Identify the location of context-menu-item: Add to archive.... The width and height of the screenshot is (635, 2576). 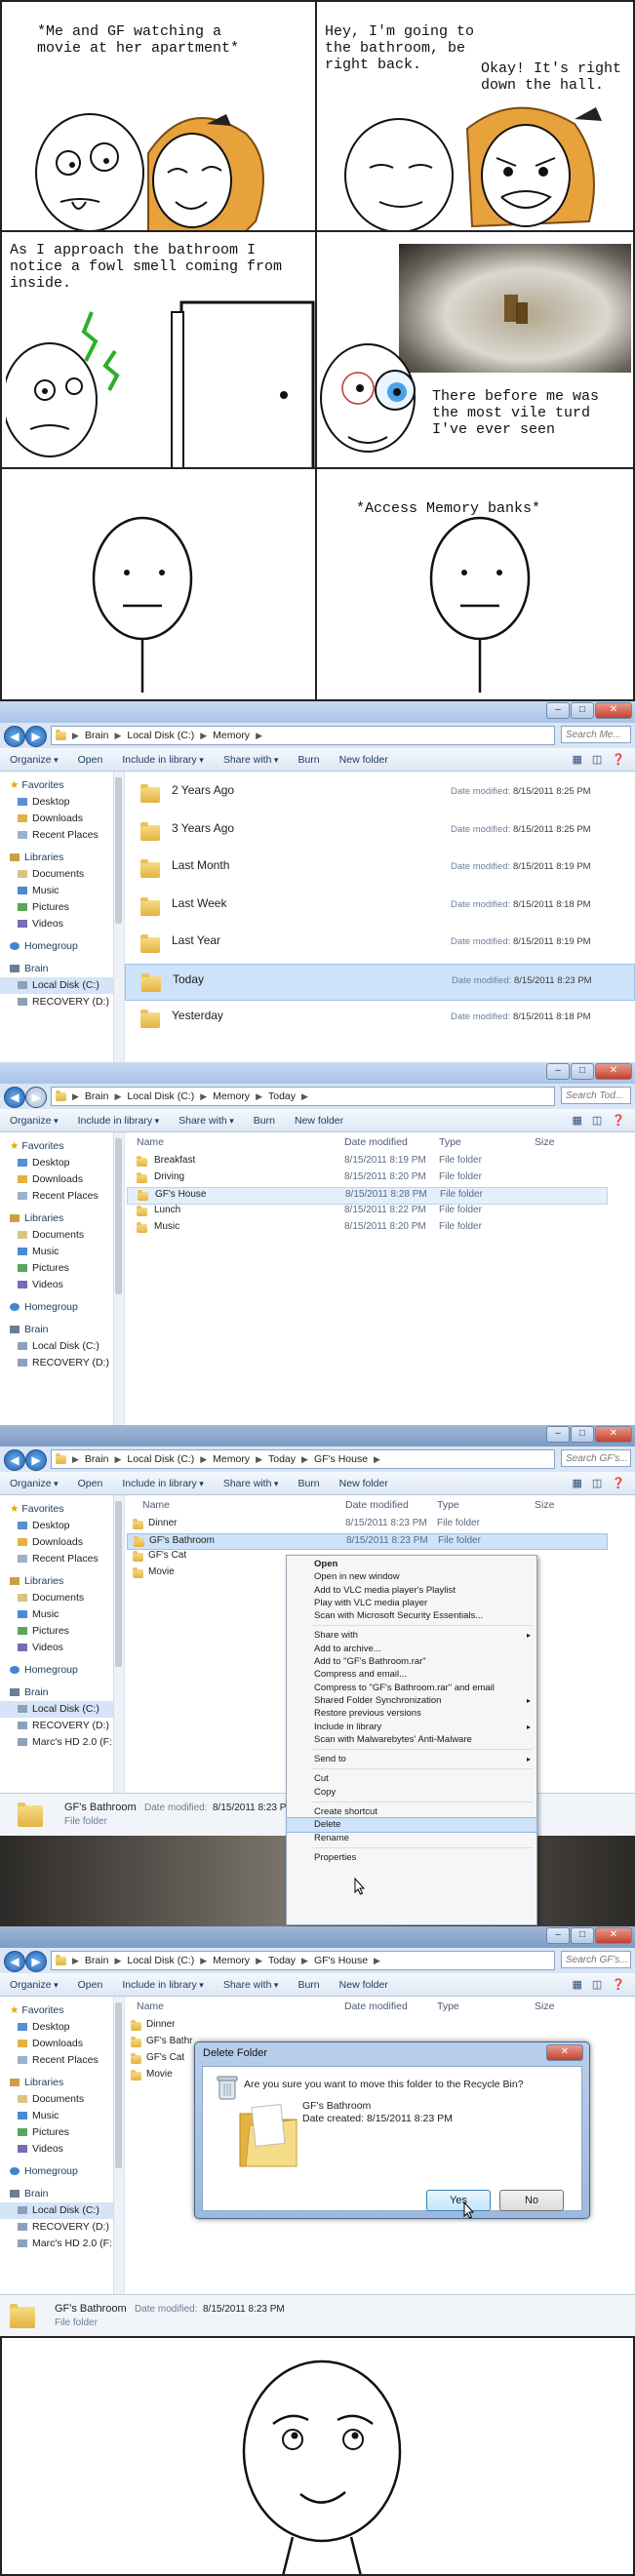
(411, 1649).